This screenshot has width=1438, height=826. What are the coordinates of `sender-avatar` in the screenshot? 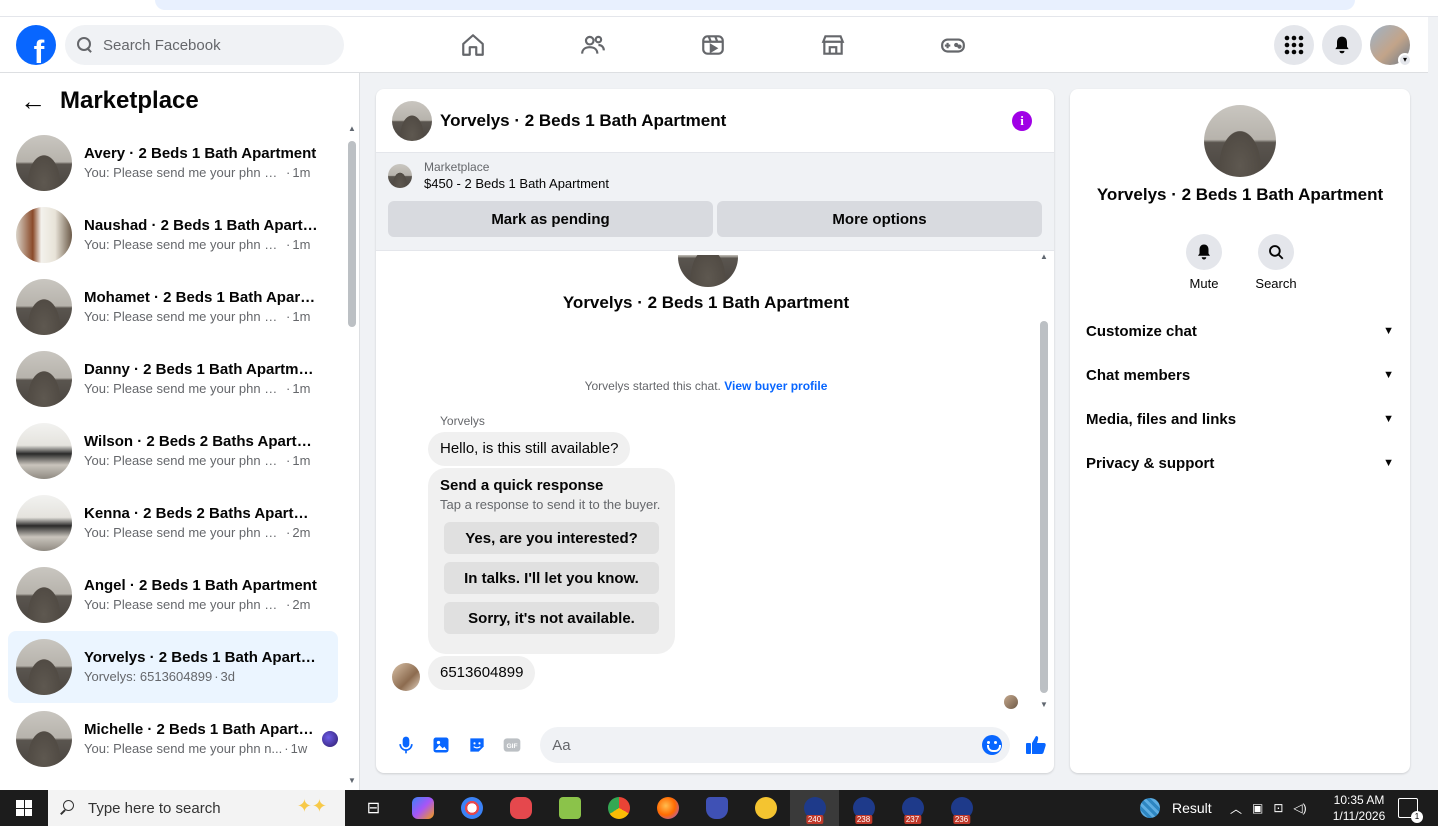 It's located at (406, 677).